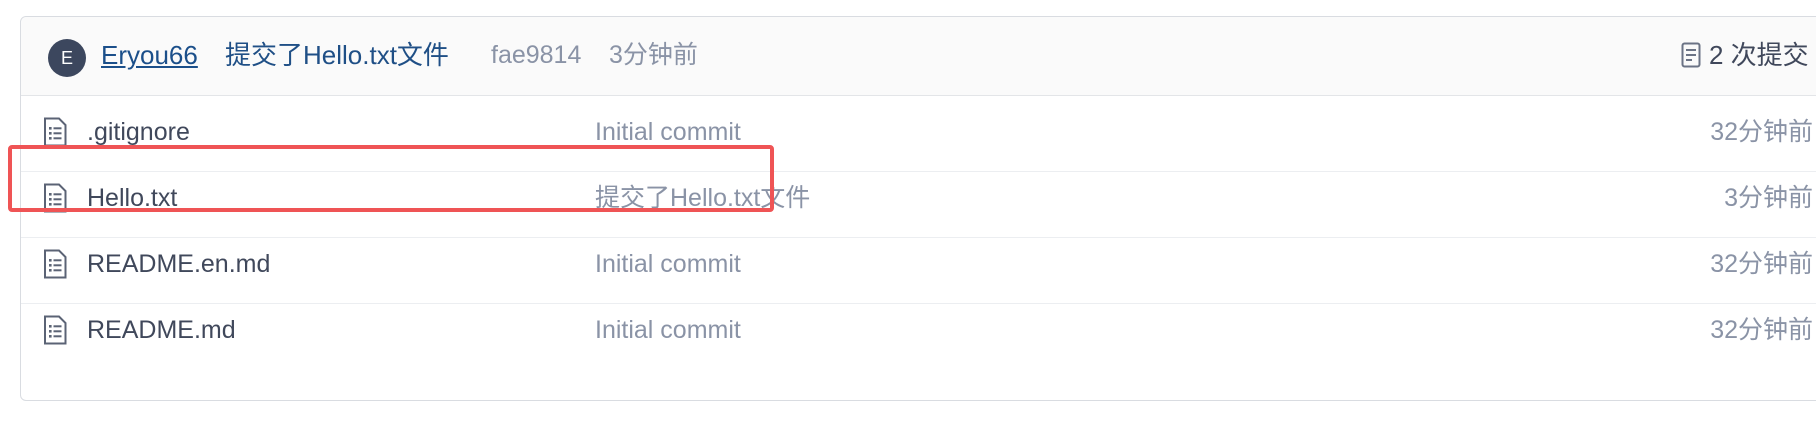 The height and width of the screenshot is (426, 1816). I want to click on avatar: E, so click(67, 58).